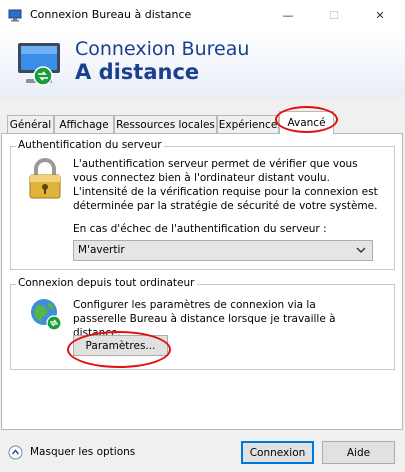 The height and width of the screenshot is (472, 405). What do you see at coordinates (30, 124) in the screenshot?
I see `tab-general: Général` at bounding box center [30, 124].